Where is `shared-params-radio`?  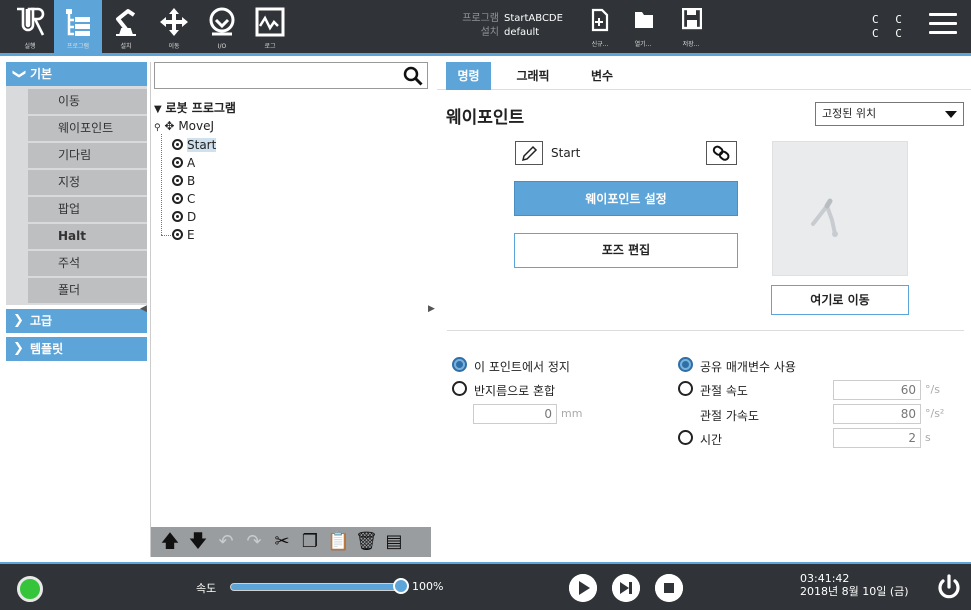 shared-params-radio is located at coordinates (685, 364).